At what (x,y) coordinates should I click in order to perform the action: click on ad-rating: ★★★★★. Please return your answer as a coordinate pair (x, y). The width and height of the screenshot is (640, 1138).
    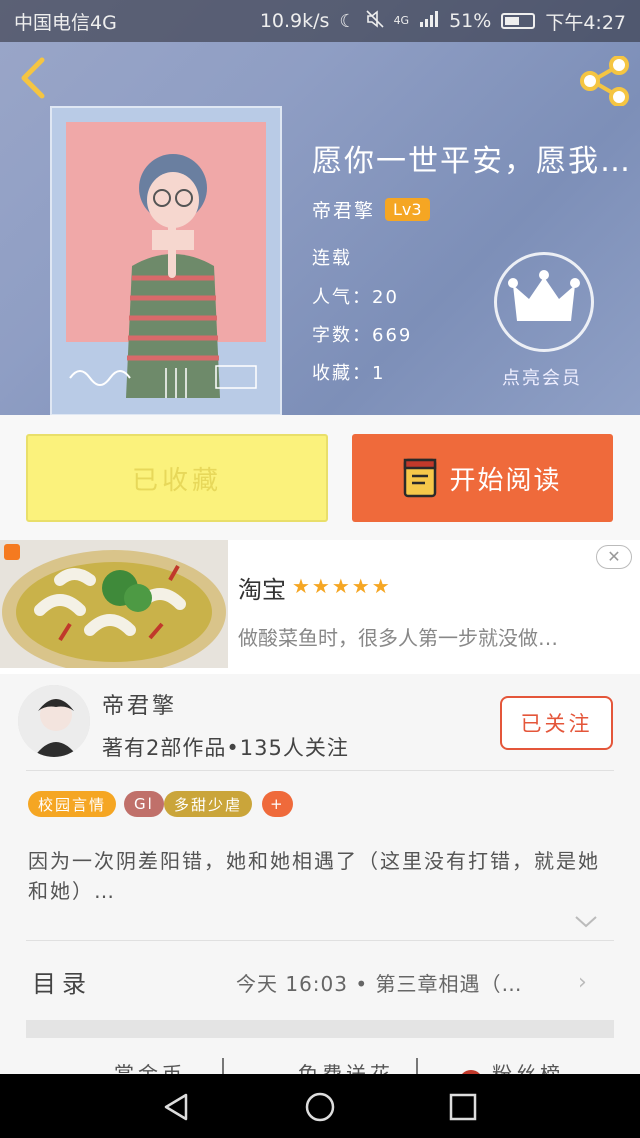
    Looking at the image, I should click on (342, 586).